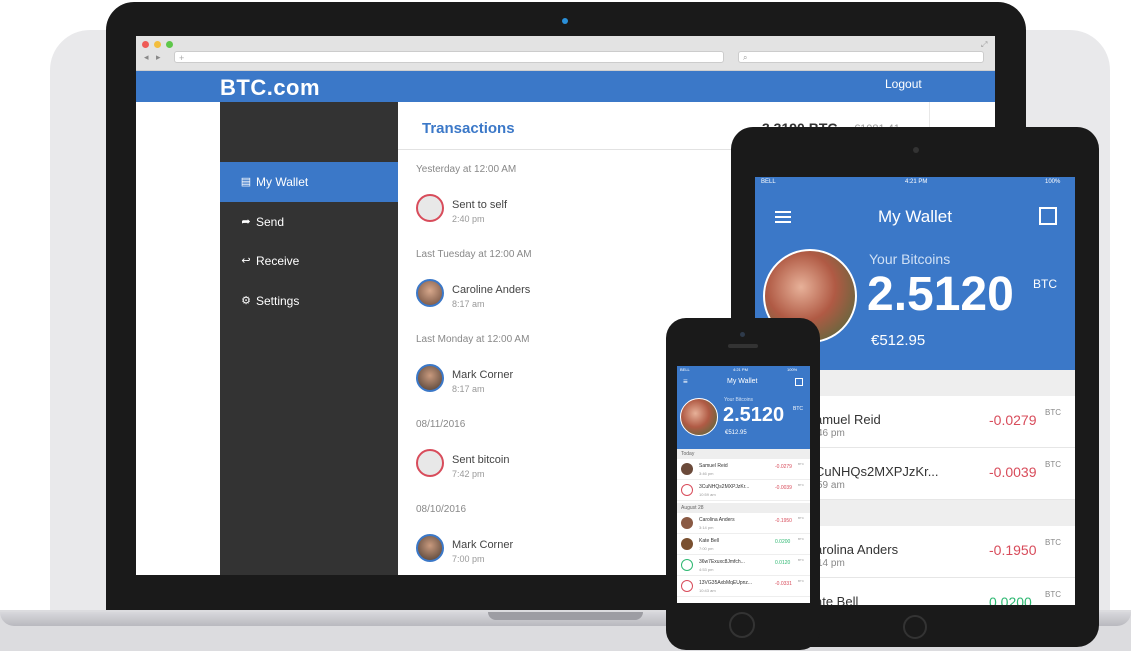 This screenshot has height=651, width=1131. Describe the element at coordinates (278, 301) in the screenshot. I see `sidebar-item-label: Settings` at that location.